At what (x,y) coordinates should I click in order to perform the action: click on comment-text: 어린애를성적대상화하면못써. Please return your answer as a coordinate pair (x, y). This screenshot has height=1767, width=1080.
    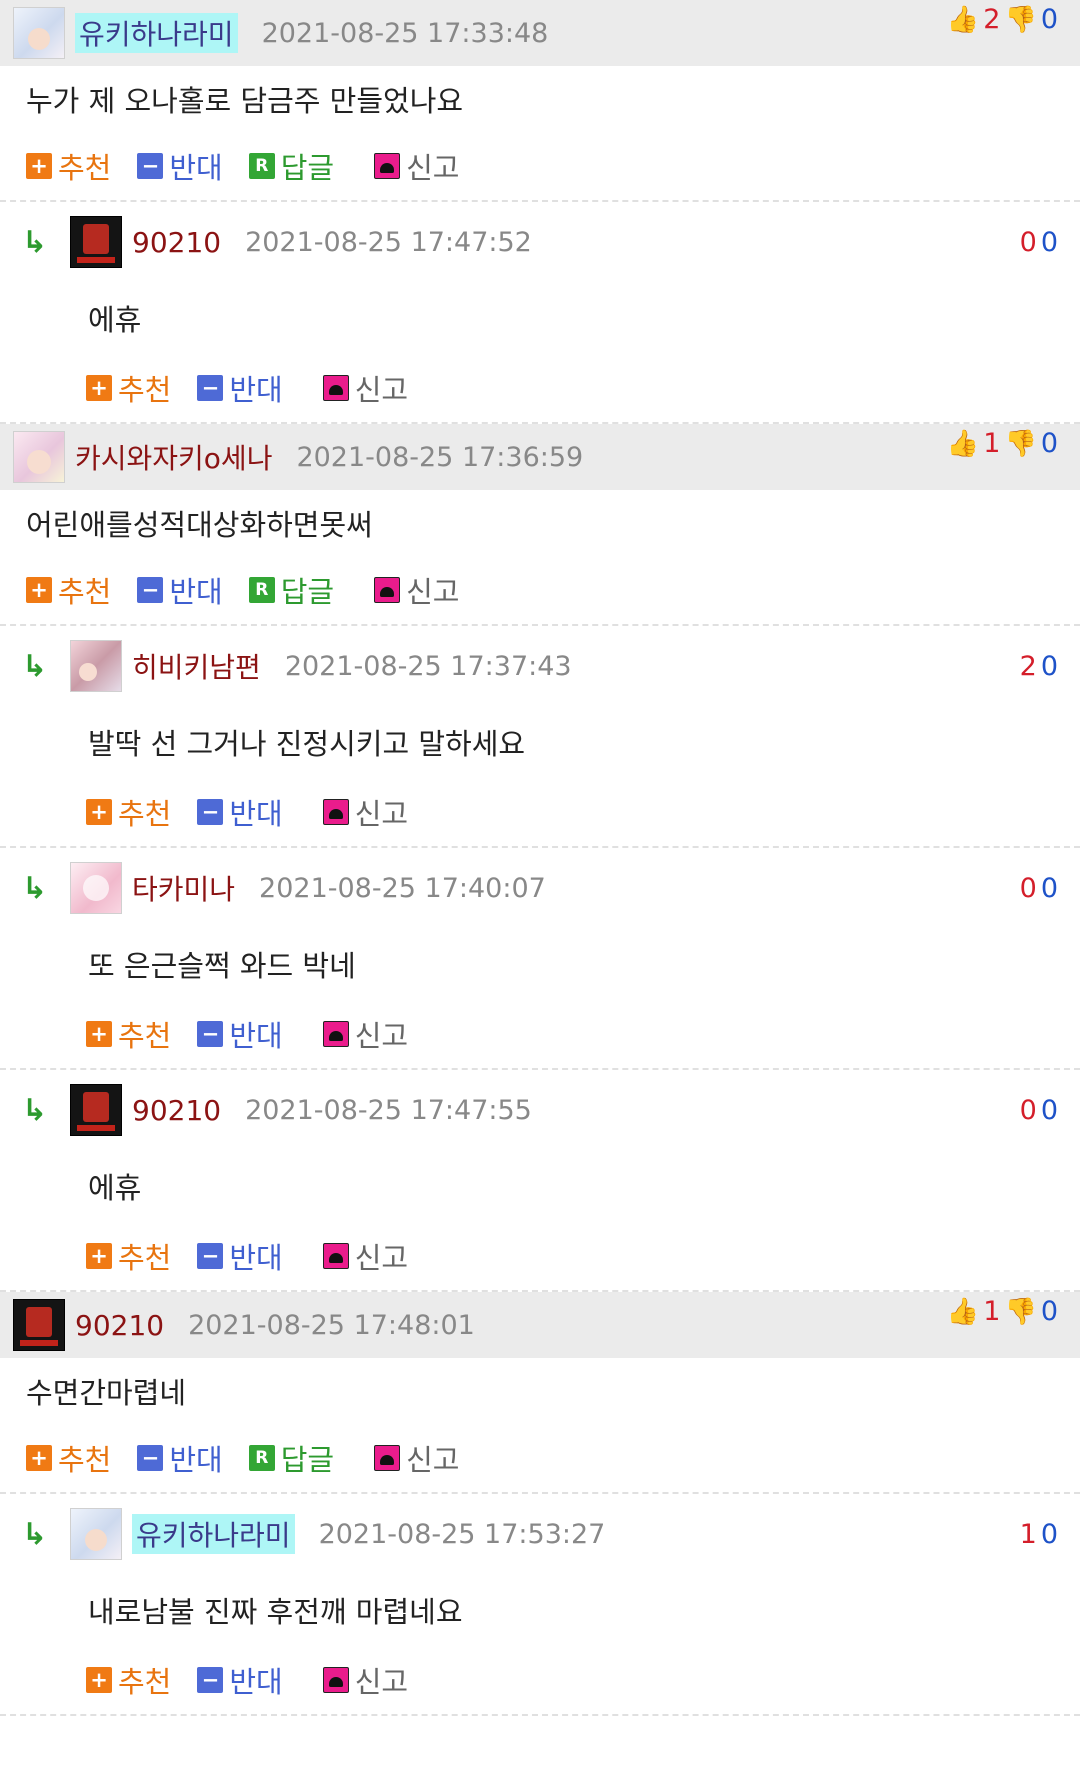
    Looking at the image, I should click on (199, 525).